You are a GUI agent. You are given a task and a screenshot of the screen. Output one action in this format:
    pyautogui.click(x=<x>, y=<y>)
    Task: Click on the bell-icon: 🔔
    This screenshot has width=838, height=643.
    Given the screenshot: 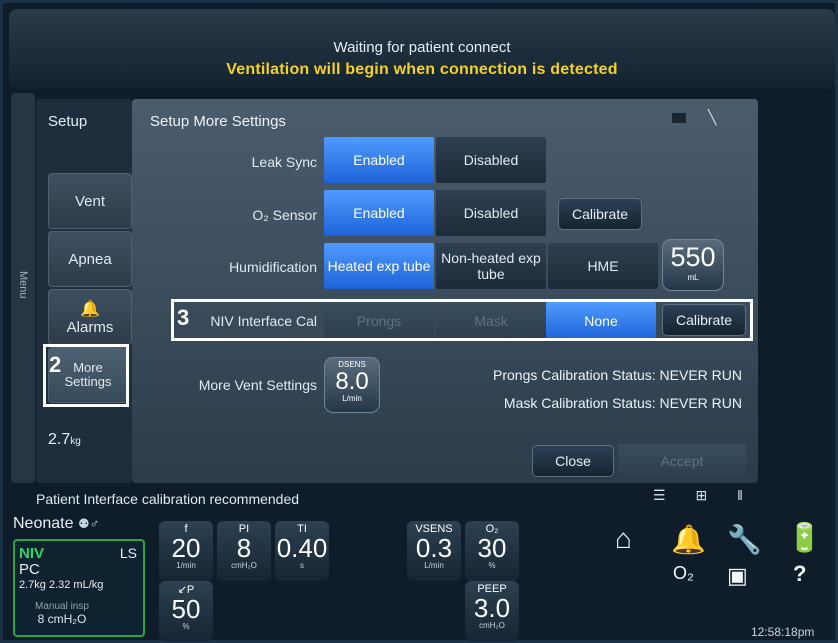 What is the action you would take?
    pyautogui.click(x=90, y=309)
    